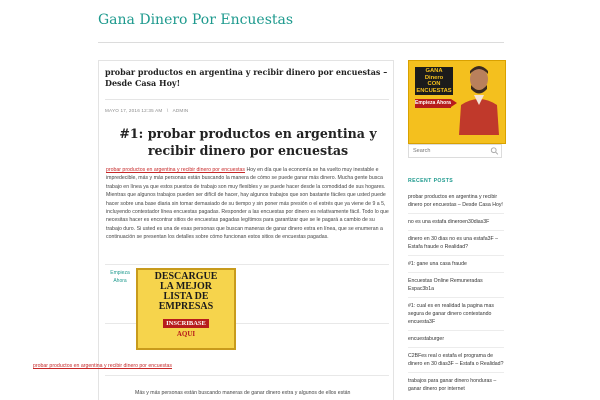 The image size is (600, 400). Describe the element at coordinates (247, 375) in the screenshot. I see `caption-divider` at that location.